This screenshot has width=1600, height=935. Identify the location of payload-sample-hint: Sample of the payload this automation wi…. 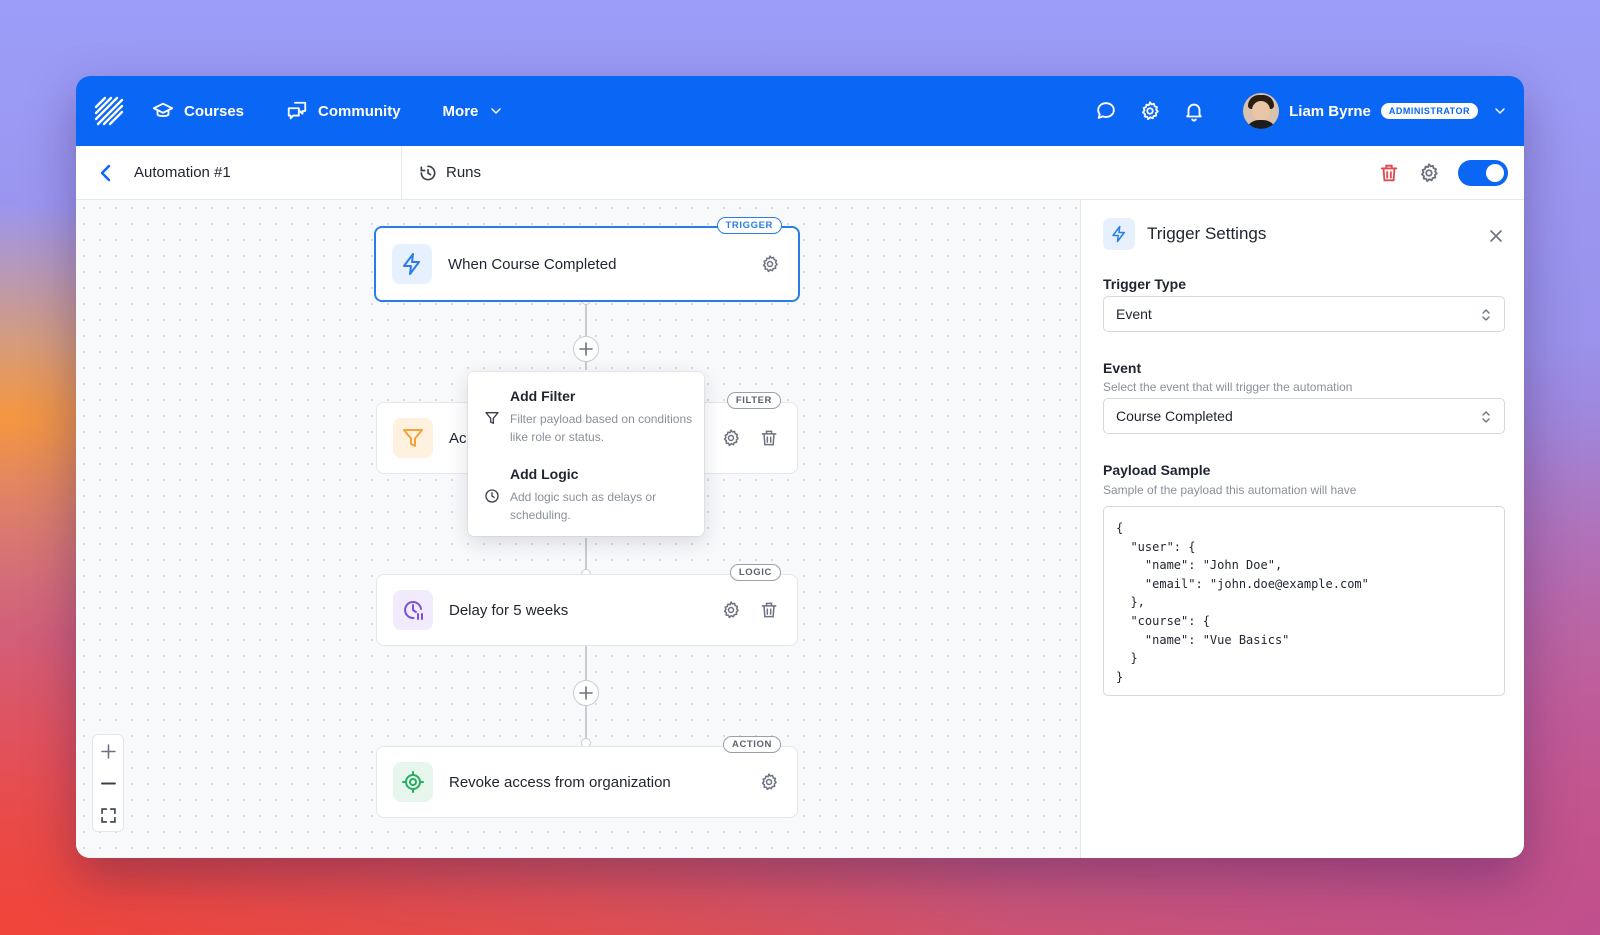
(1230, 490).